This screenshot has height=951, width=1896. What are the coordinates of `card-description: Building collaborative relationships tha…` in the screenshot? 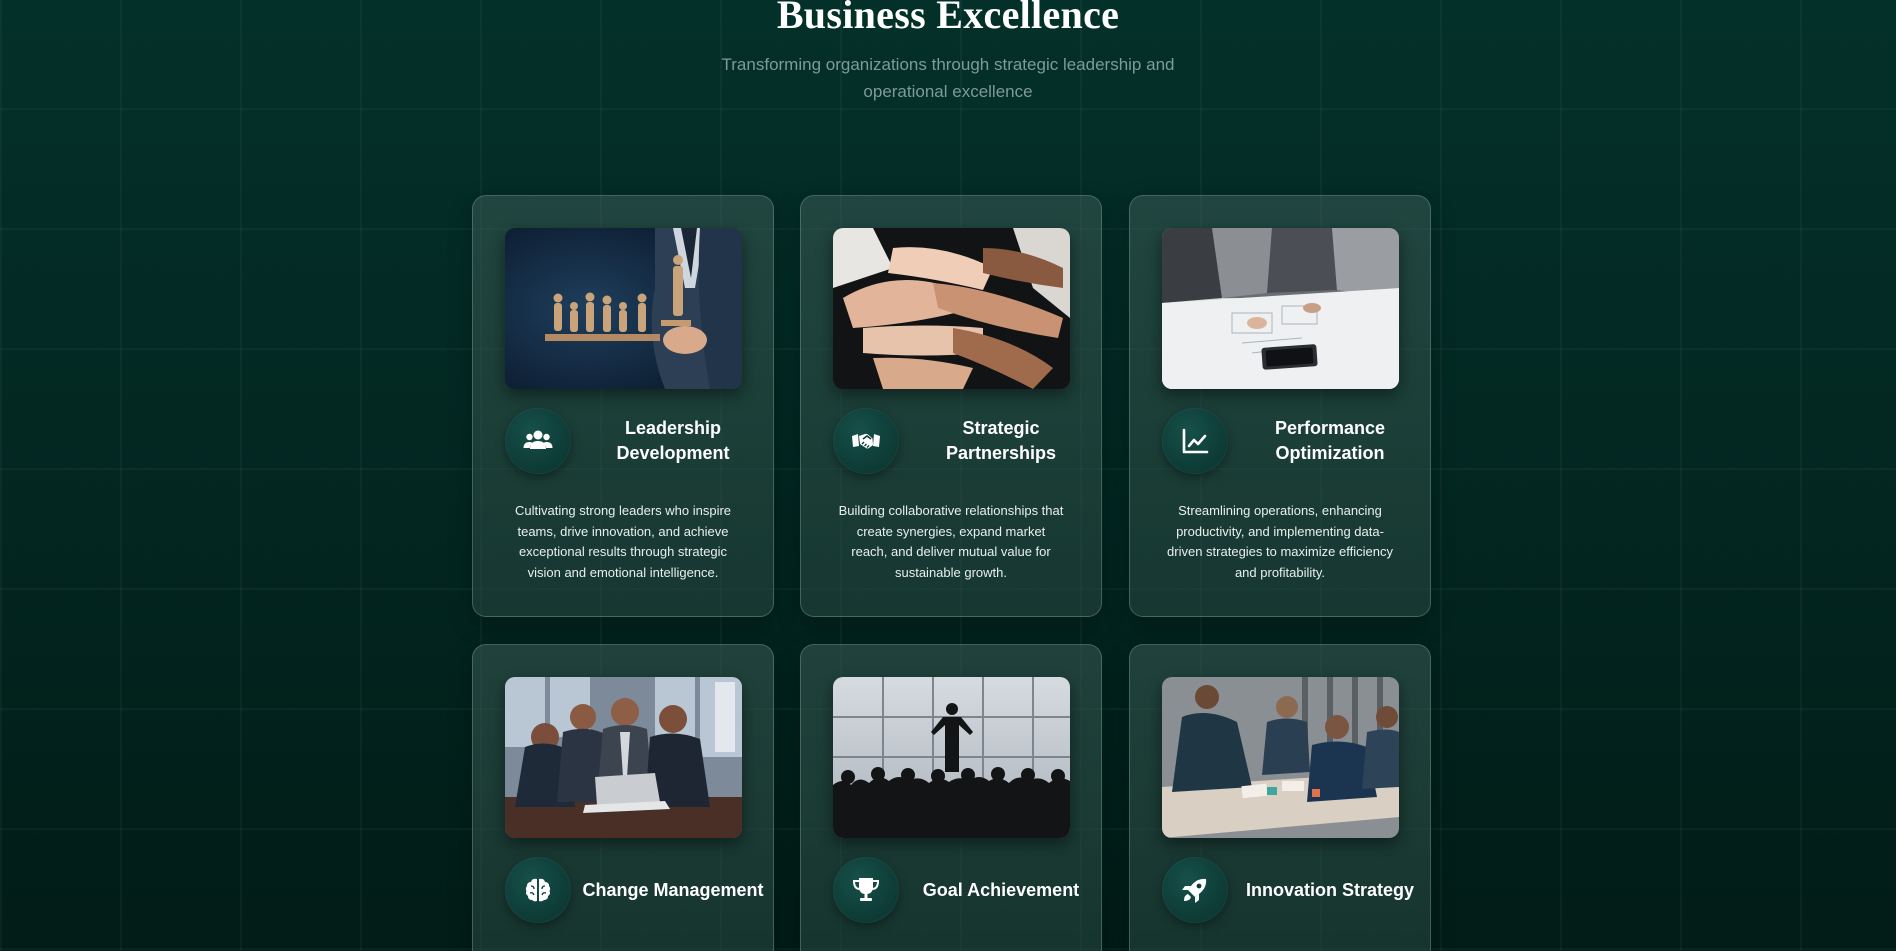 It's located at (951, 541).